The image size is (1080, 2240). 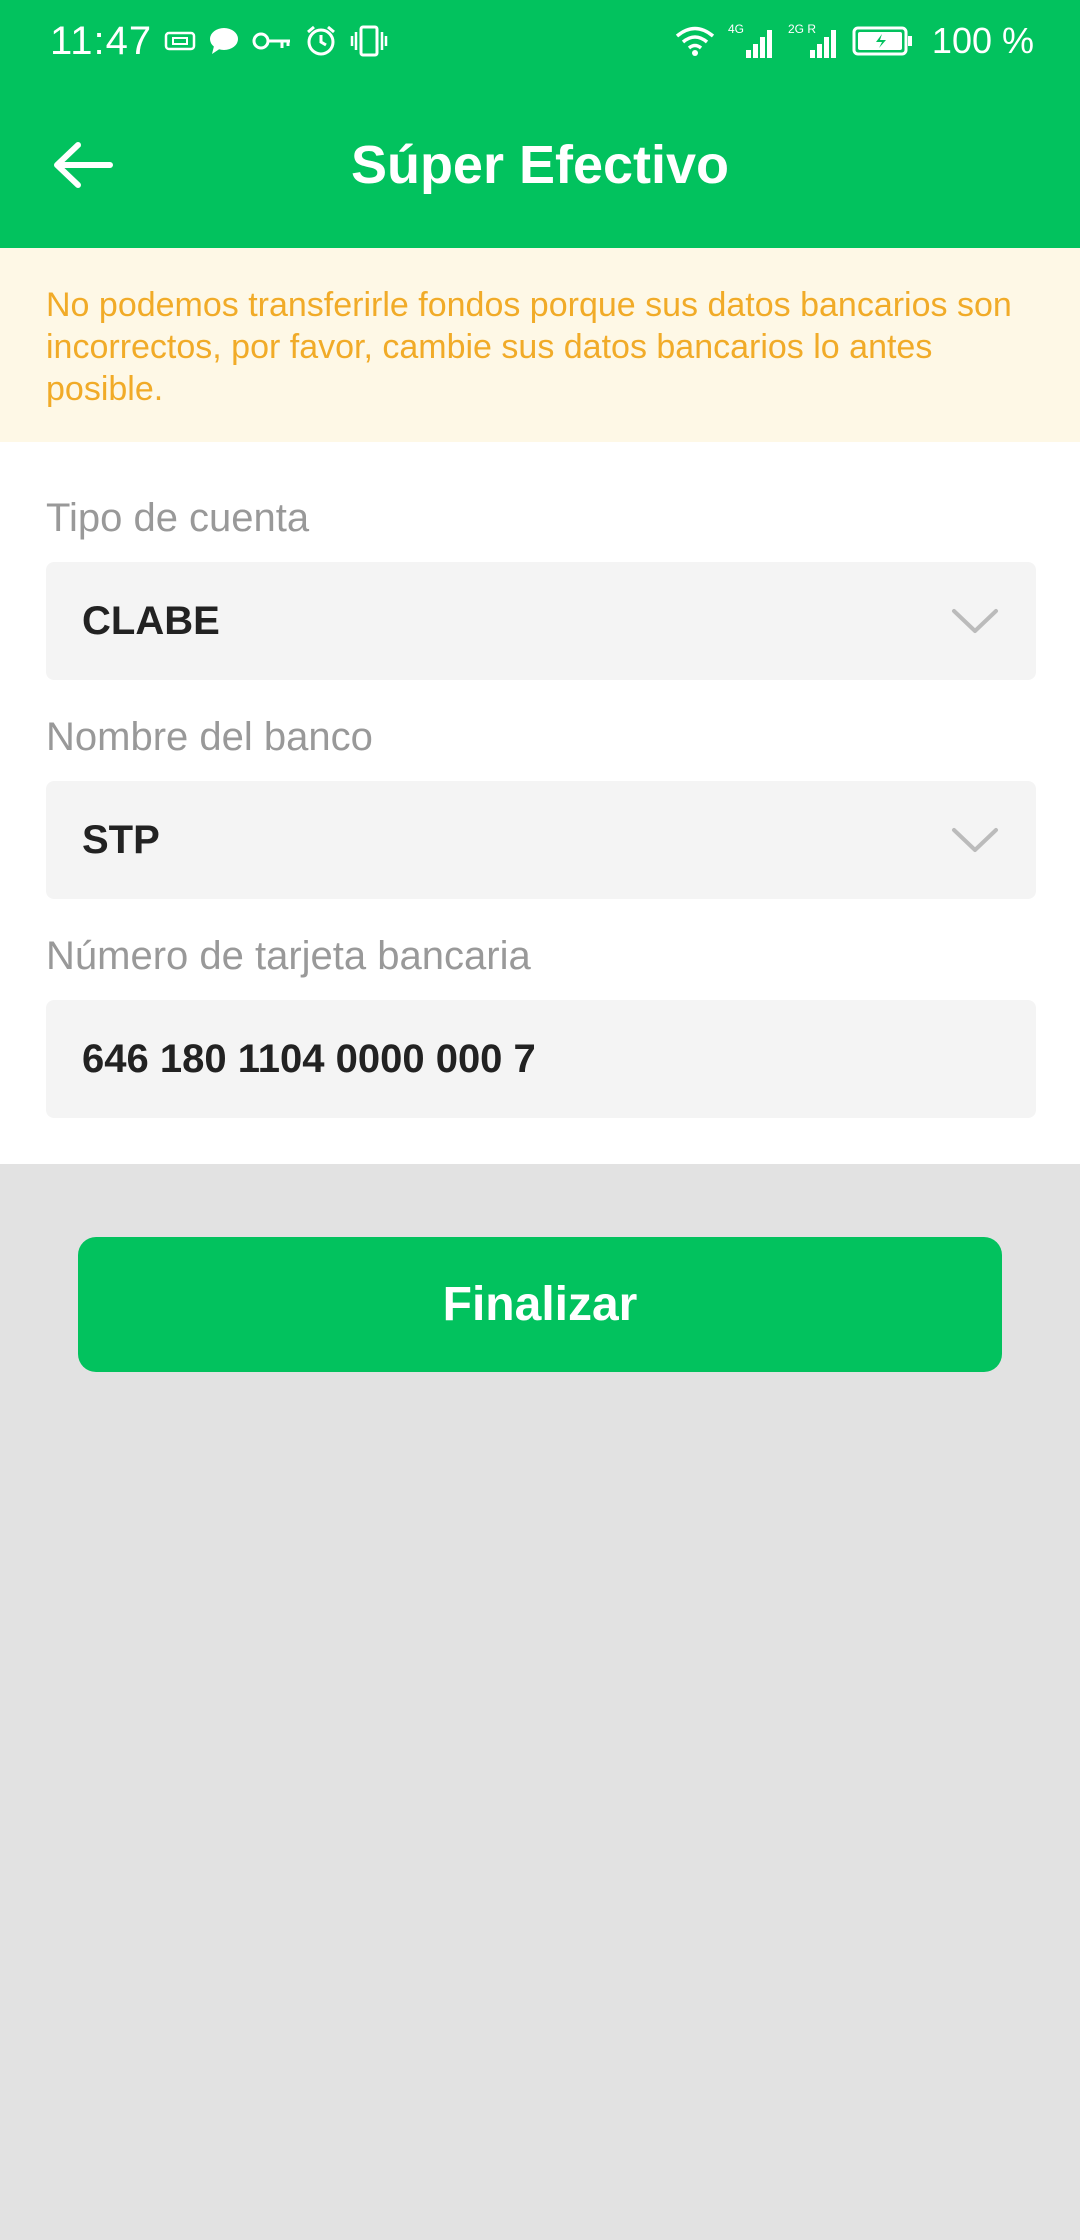 I want to click on card-number-input, so click(x=541, y=1059).